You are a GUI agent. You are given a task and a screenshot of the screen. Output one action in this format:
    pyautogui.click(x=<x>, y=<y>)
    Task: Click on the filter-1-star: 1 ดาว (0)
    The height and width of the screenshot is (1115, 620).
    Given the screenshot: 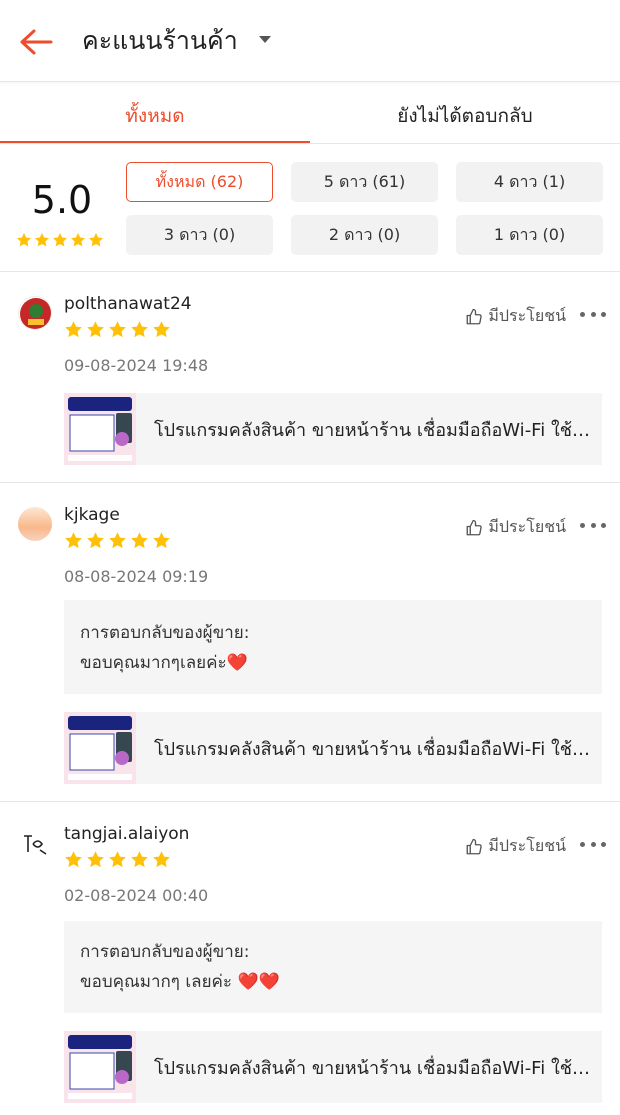 What is the action you would take?
    pyautogui.click(x=529, y=235)
    